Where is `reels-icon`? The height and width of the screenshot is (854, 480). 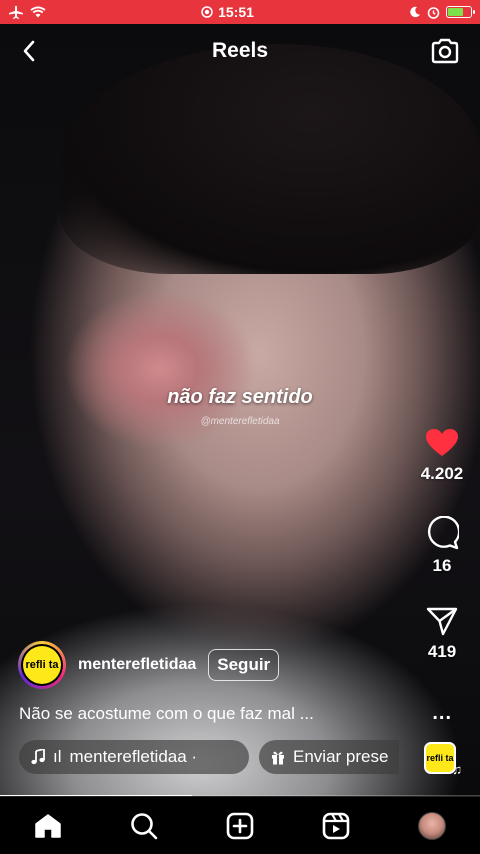
reels-icon is located at coordinates (336, 826).